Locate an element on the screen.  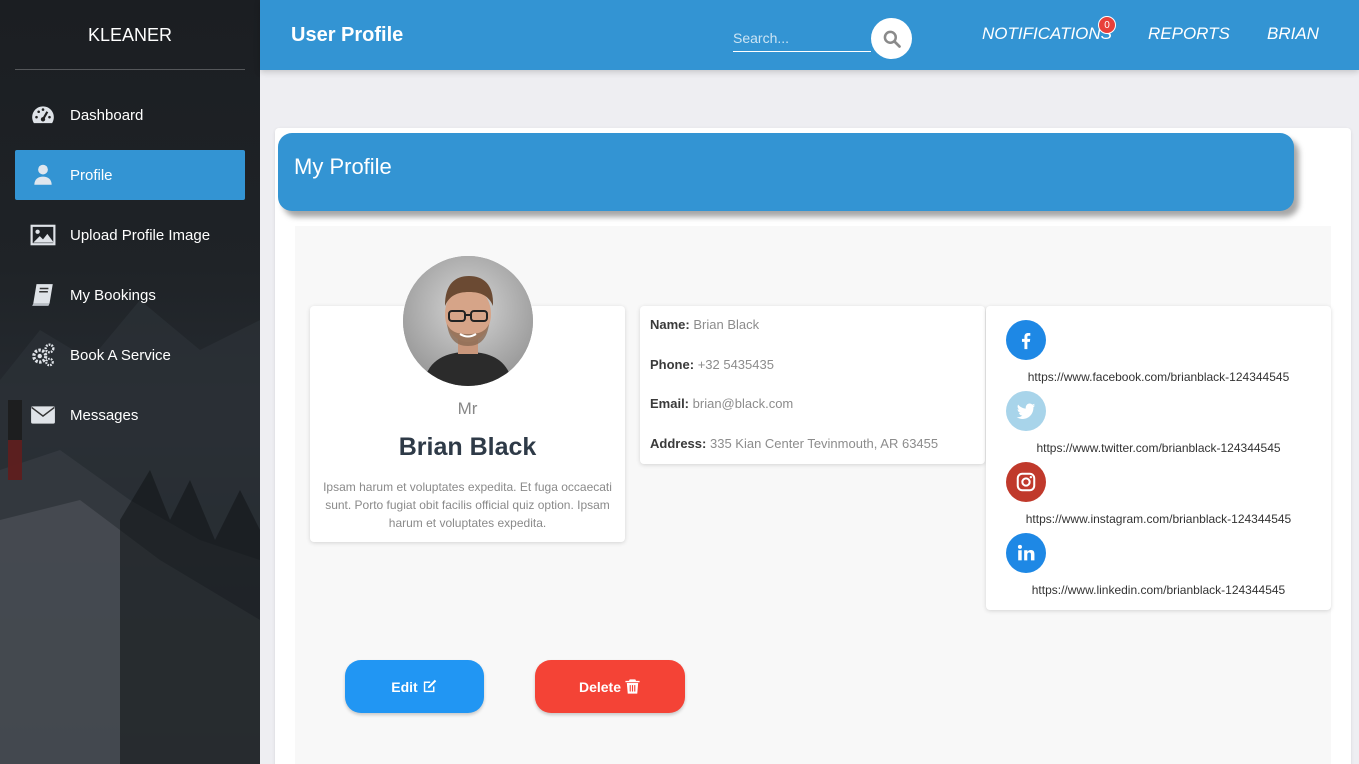
search-input is located at coordinates (802, 38).